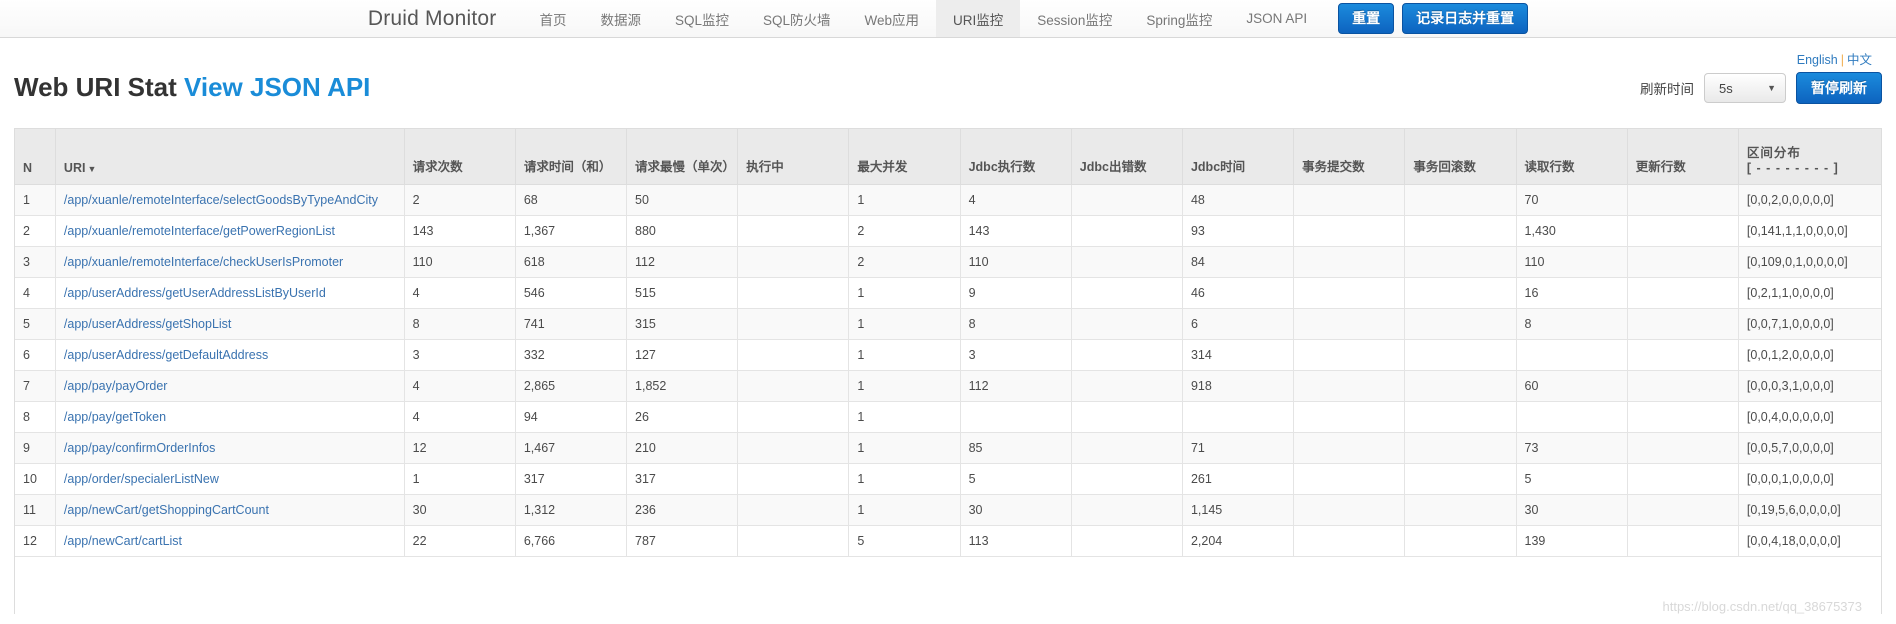 The width and height of the screenshot is (1896, 624). Describe the element at coordinates (1572, 386) in the screenshot. I see `cell-read-rows: 60` at that location.